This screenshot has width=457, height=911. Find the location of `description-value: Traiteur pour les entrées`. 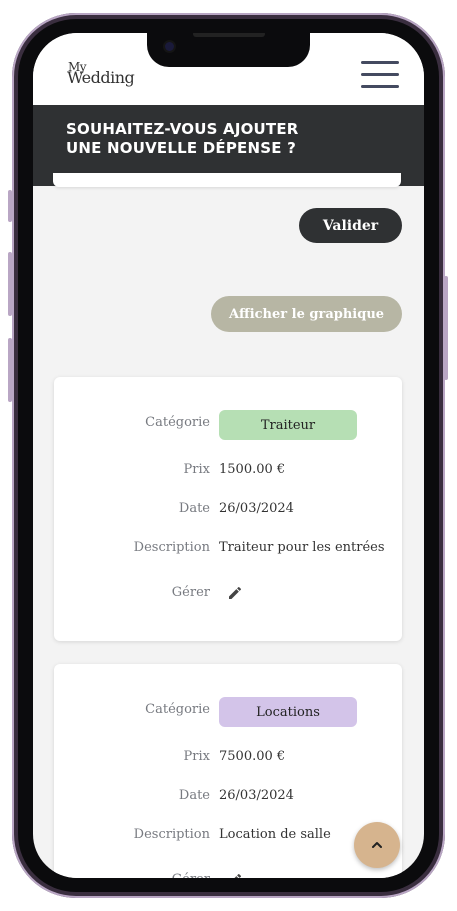

description-value: Traiteur pour les entrées is located at coordinates (302, 547).